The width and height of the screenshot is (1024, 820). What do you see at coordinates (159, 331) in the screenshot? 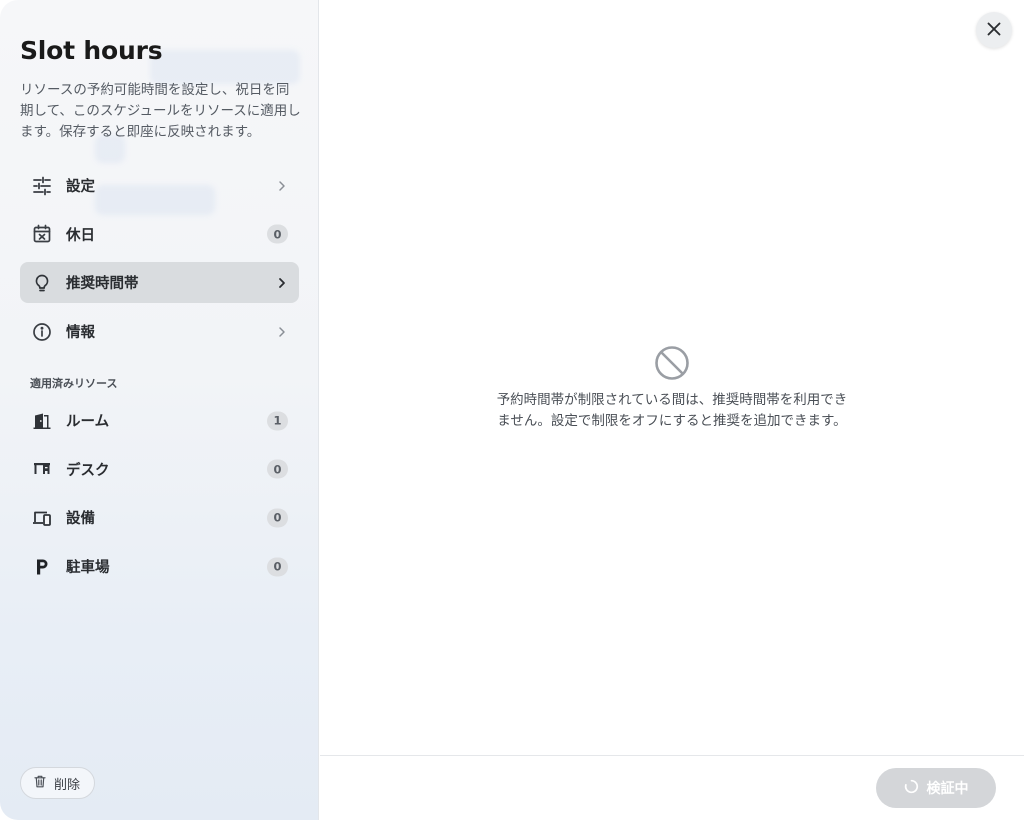
I see `menu-item-info: 情報` at bounding box center [159, 331].